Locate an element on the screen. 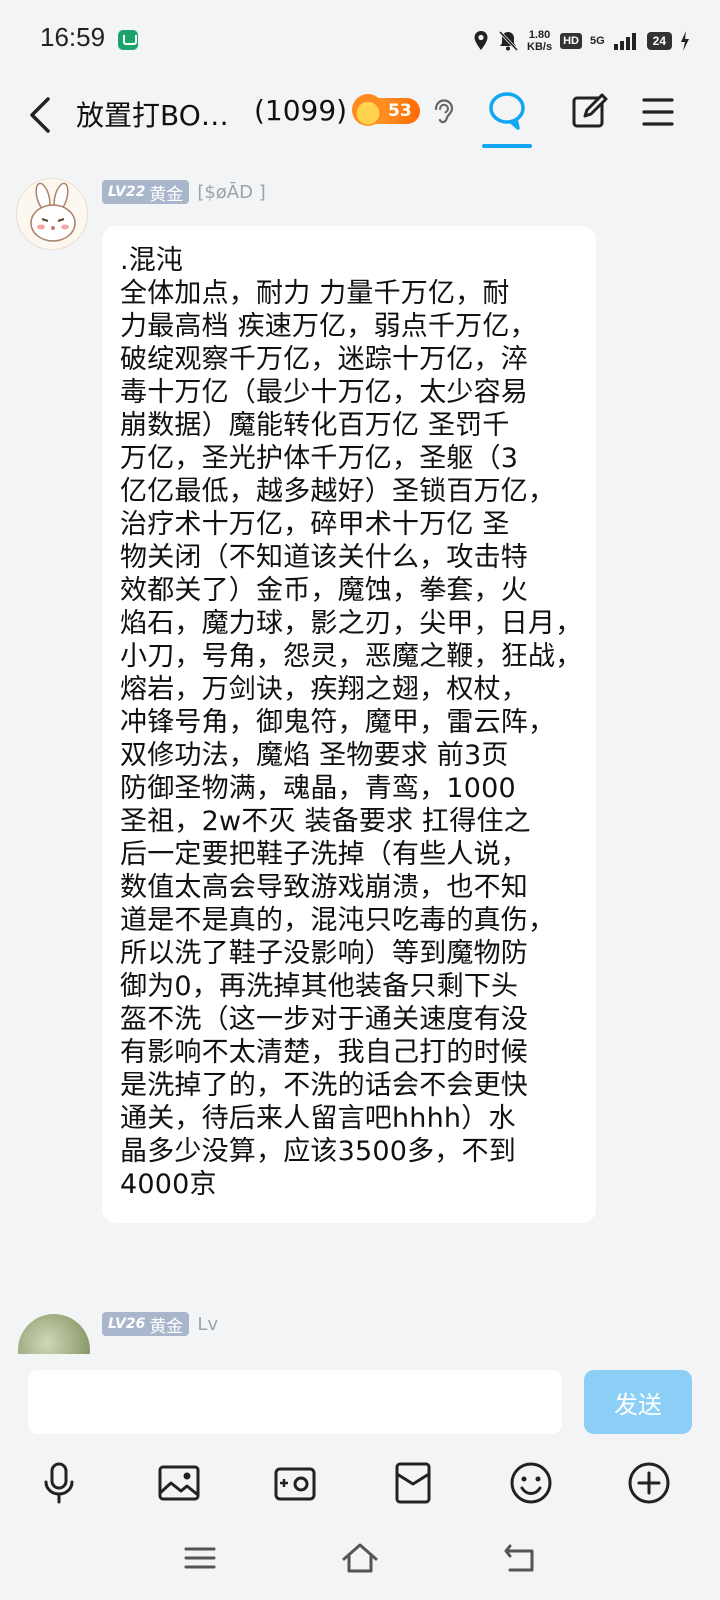 This screenshot has height=1600, width=720. hd-badge: HD is located at coordinates (571, 41).